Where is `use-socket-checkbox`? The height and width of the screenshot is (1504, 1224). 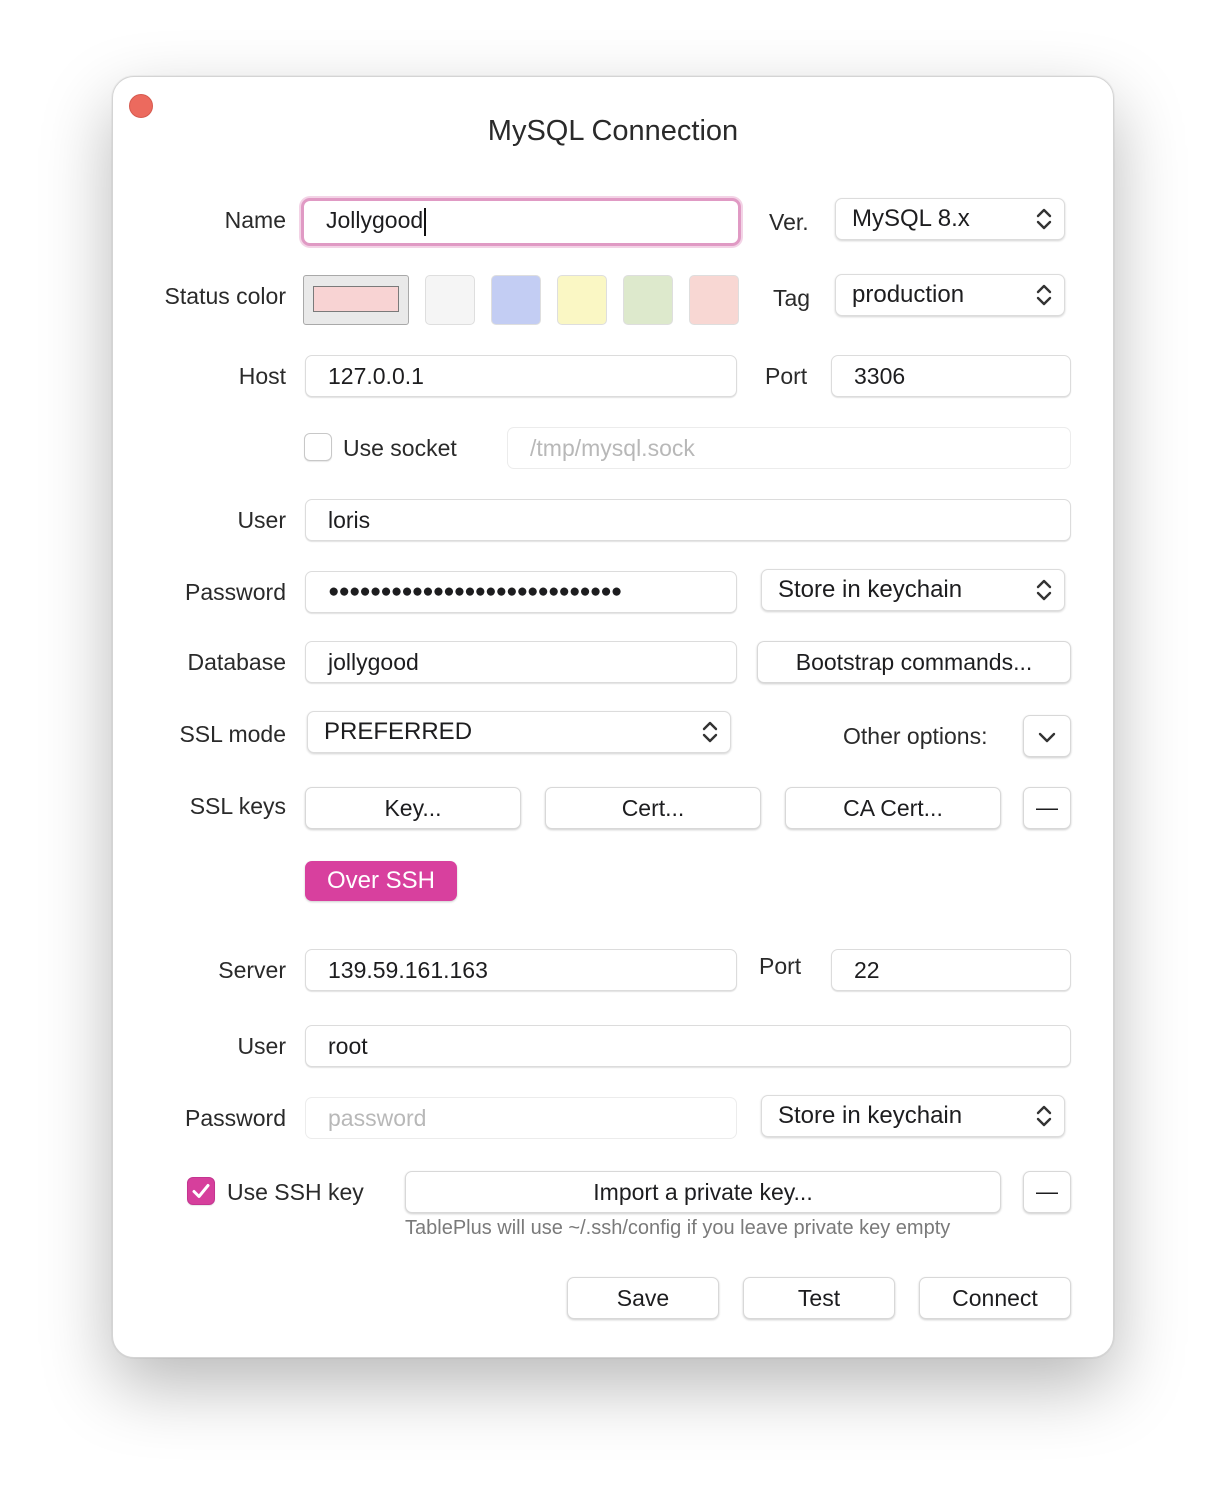 use-socket-checkbox is located at coordinates (318, 447).